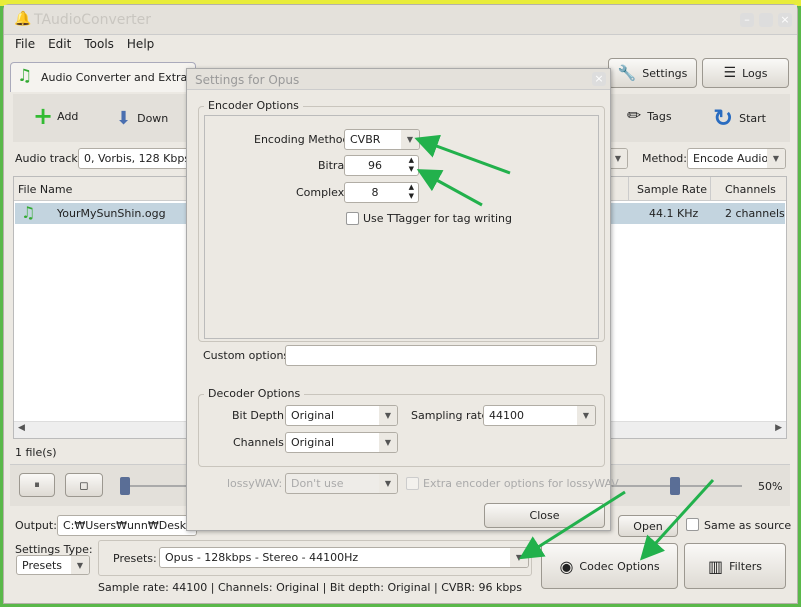 The width and height of the screenshot is (801, 607). What do you see at coordinates (449, 188) in the screenshot?
I see `arrow-to-bitrate` at bounding box center [449, 188].